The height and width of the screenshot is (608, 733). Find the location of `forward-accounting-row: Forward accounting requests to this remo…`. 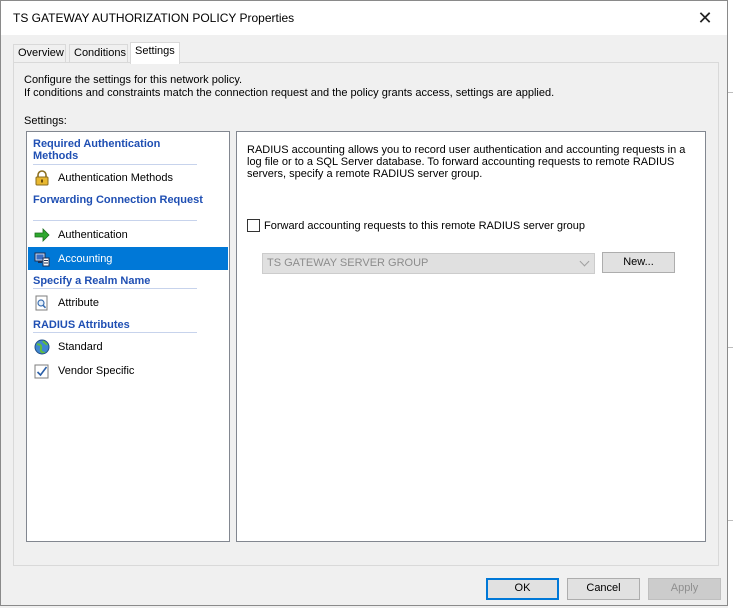

forward-accounting-row: Forward accounting requests to this remo… is located at coordinates (416, 225).